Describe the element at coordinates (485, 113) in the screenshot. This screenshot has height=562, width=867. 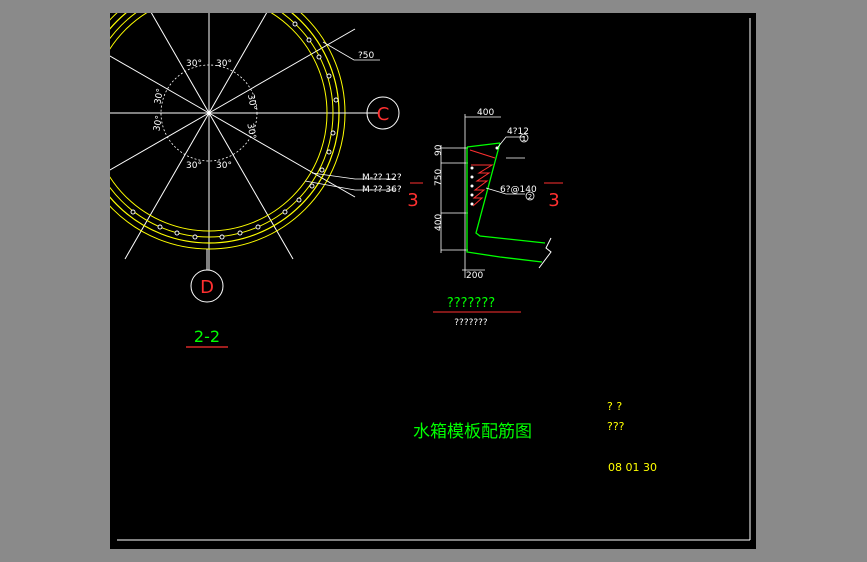
I see `dim-top: 400` at that location.